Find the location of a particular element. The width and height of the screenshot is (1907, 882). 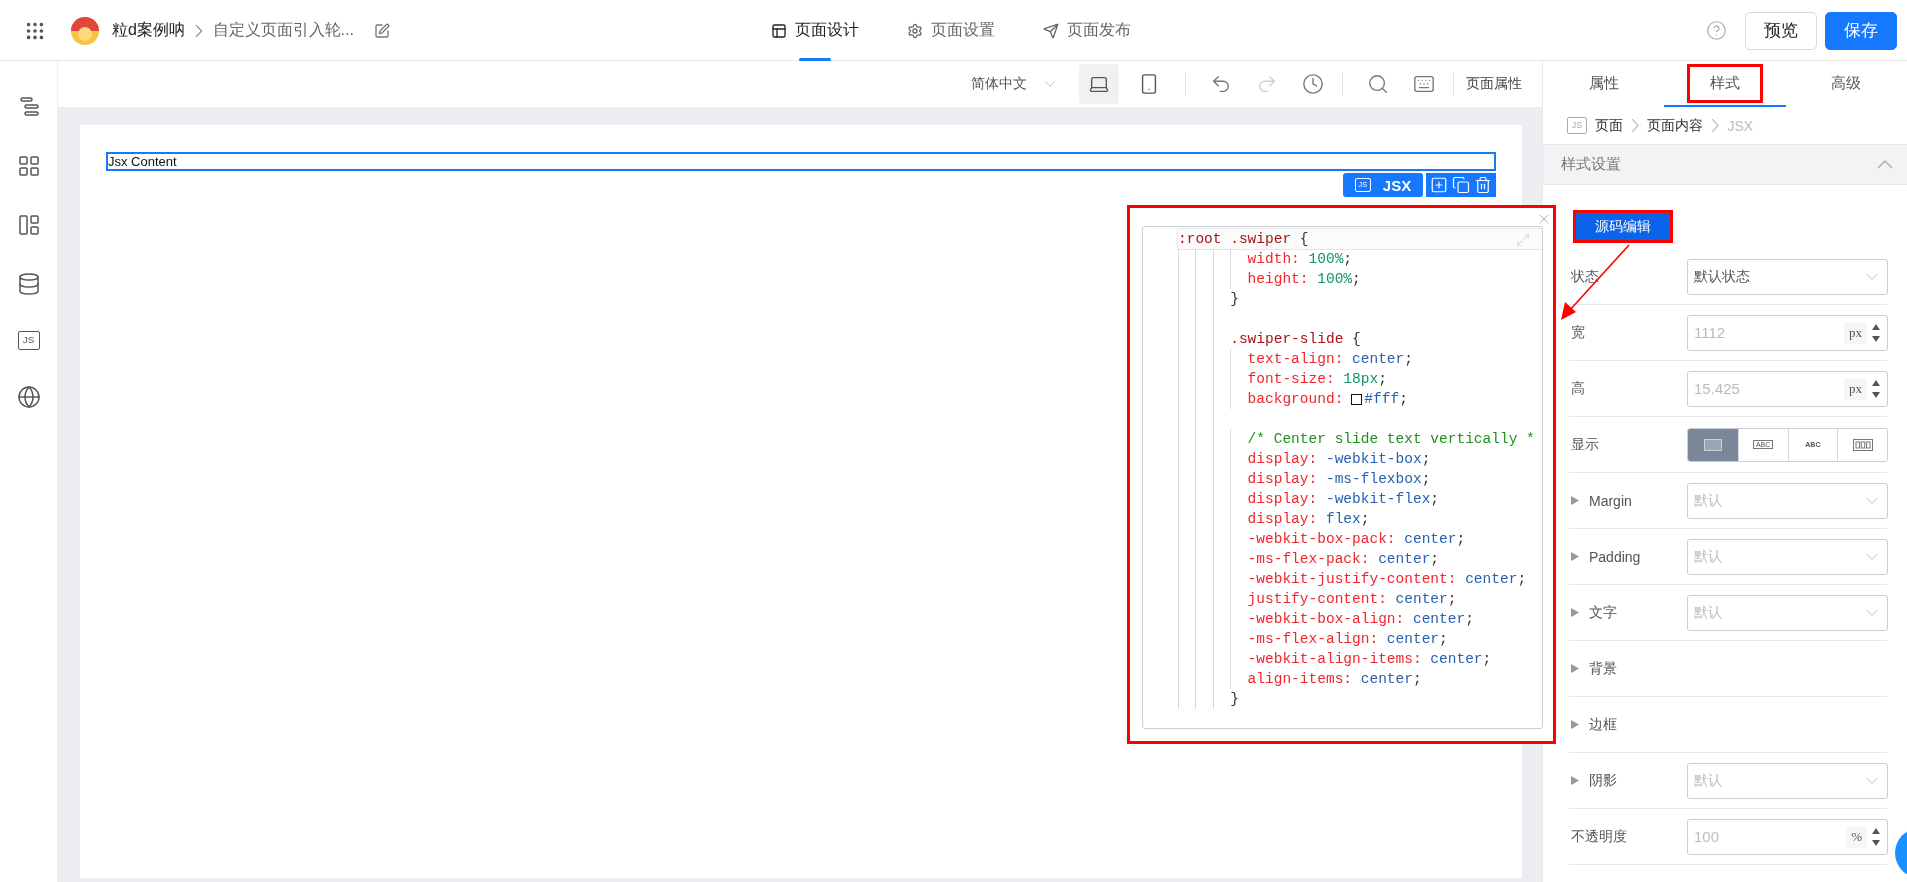

group-label: 文字 is located at coordinates (1603, 612).